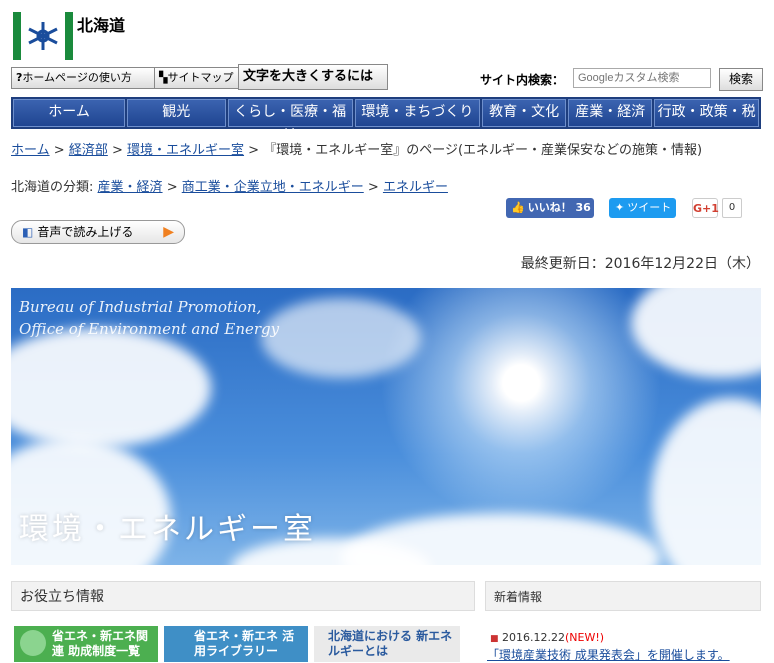 The height and width of the screenshot is (663, 774). I want to click on snowflake-emblem-icon, so click(43, 36).